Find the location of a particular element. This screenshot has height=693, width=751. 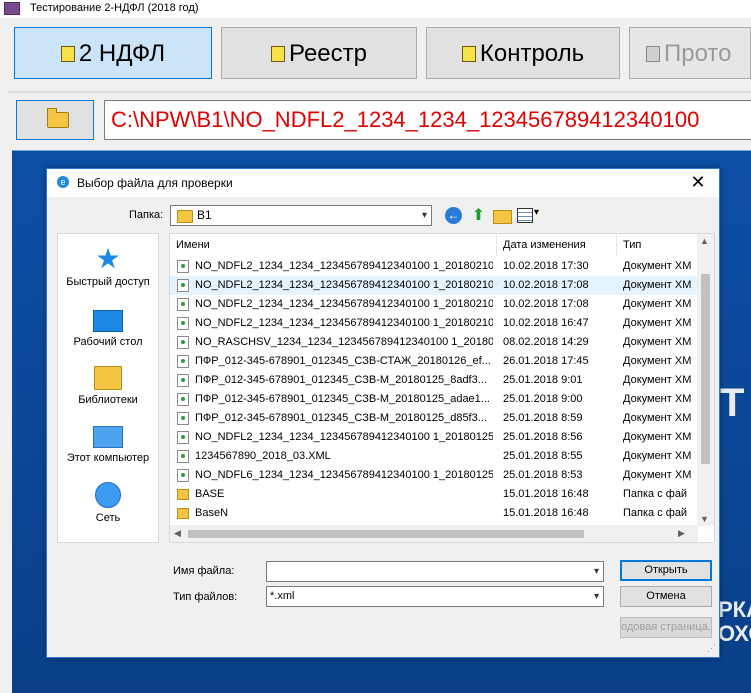

new-folder-icon is located at coordinates (502, 217).